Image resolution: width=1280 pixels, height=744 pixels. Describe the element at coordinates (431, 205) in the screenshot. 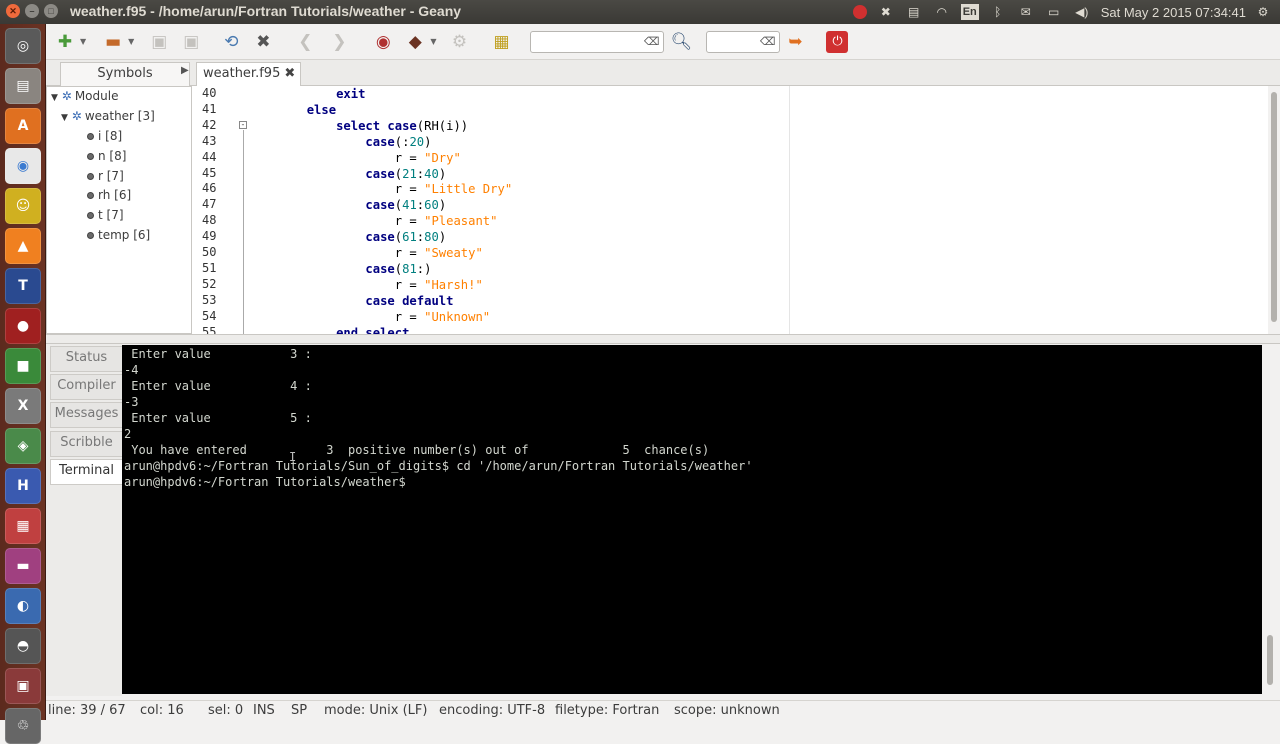

I see `code-token: 60` at that location.